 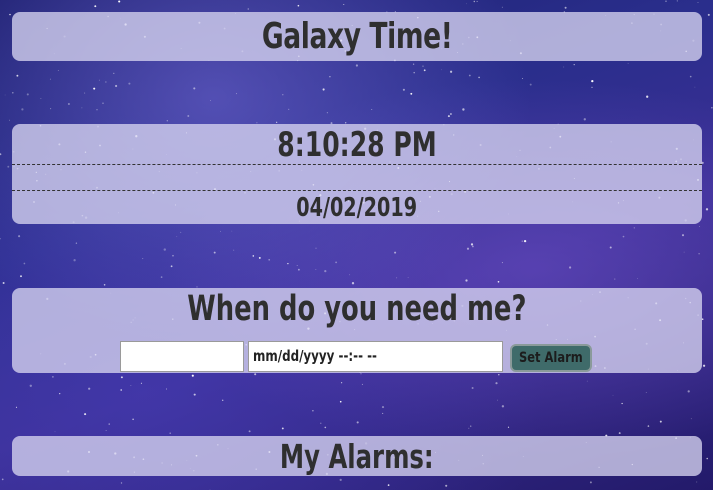 I want to click on datetime-placeholder: mm/dd/yyyy --:-- --, so click(x=315, y=356).